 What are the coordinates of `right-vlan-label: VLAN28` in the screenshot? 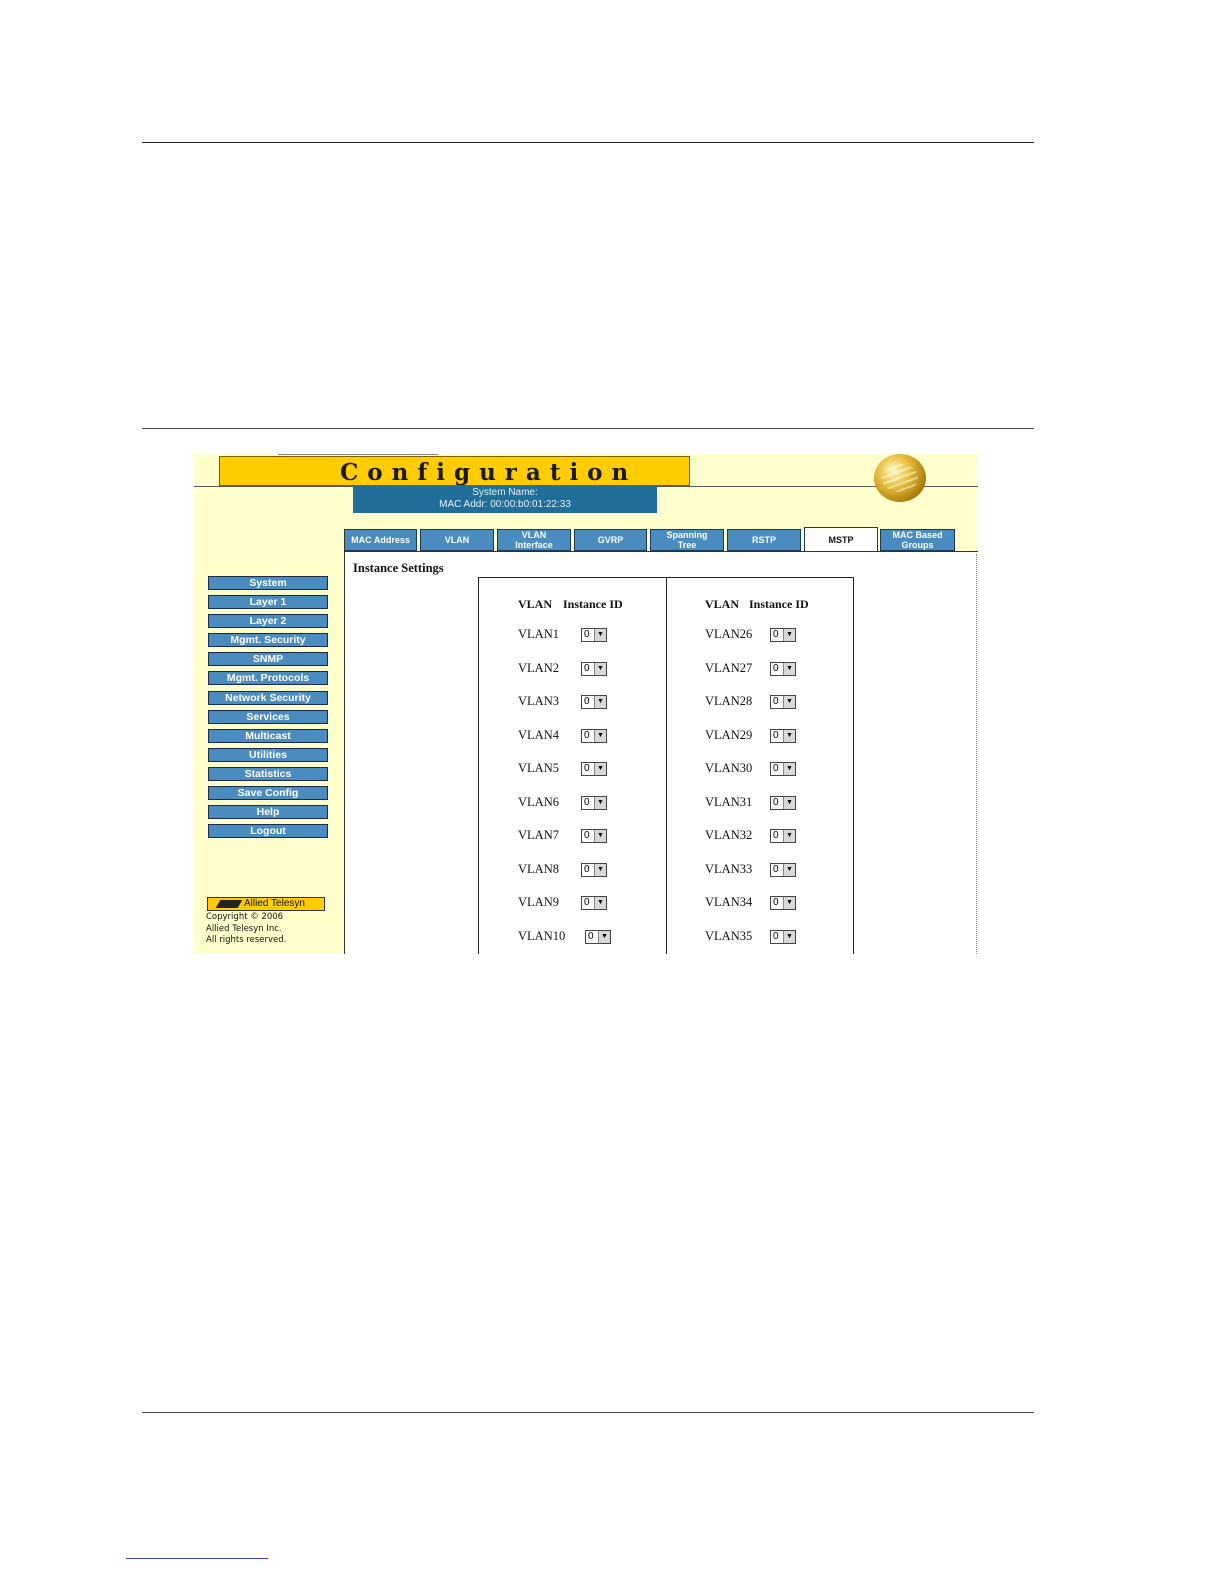 It's located at (729, 701).